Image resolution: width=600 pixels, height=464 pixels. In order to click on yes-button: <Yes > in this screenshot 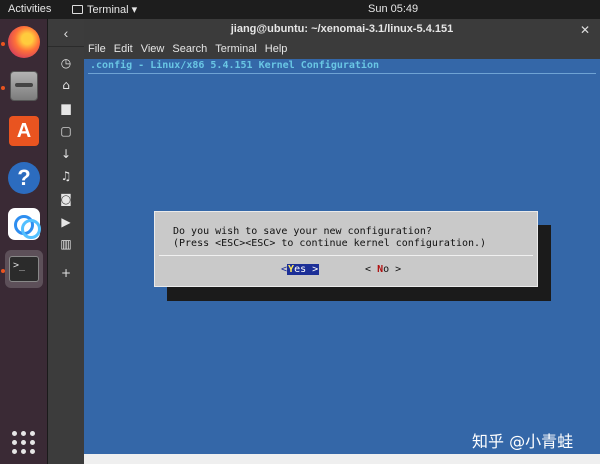, I will do `click(300, 269)`.